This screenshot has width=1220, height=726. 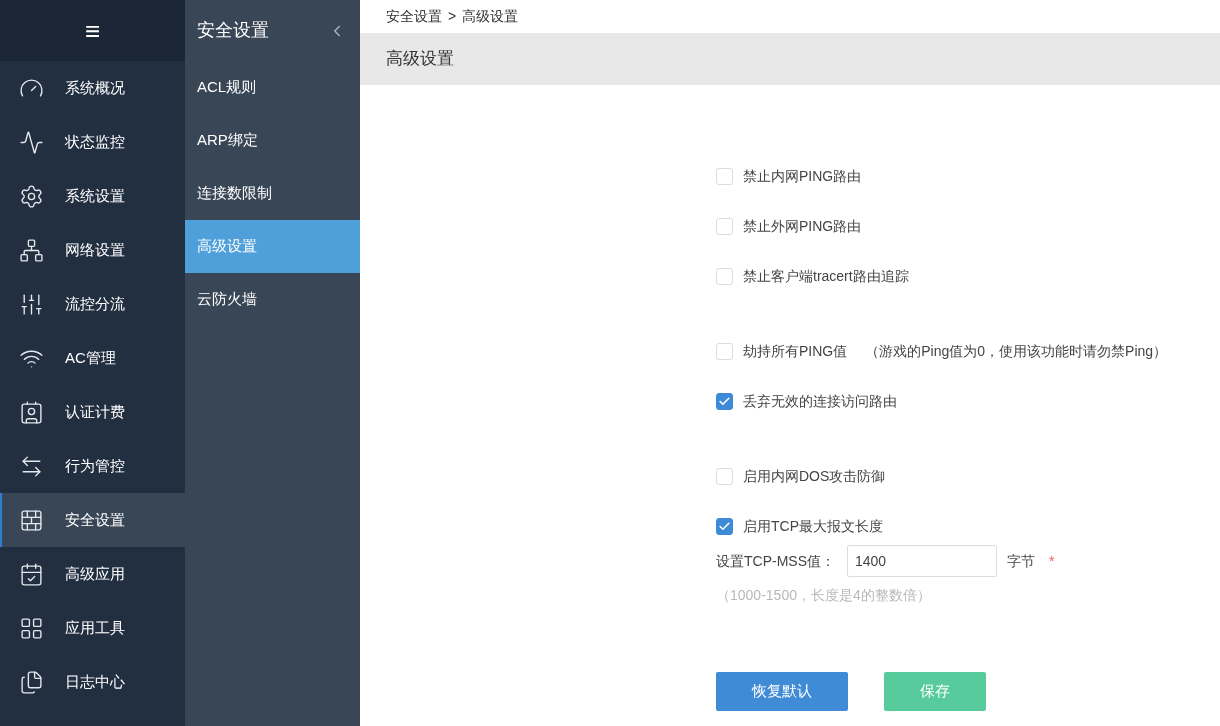 I want to click on nav-item: 行为管控, so click(x=92, y=466).